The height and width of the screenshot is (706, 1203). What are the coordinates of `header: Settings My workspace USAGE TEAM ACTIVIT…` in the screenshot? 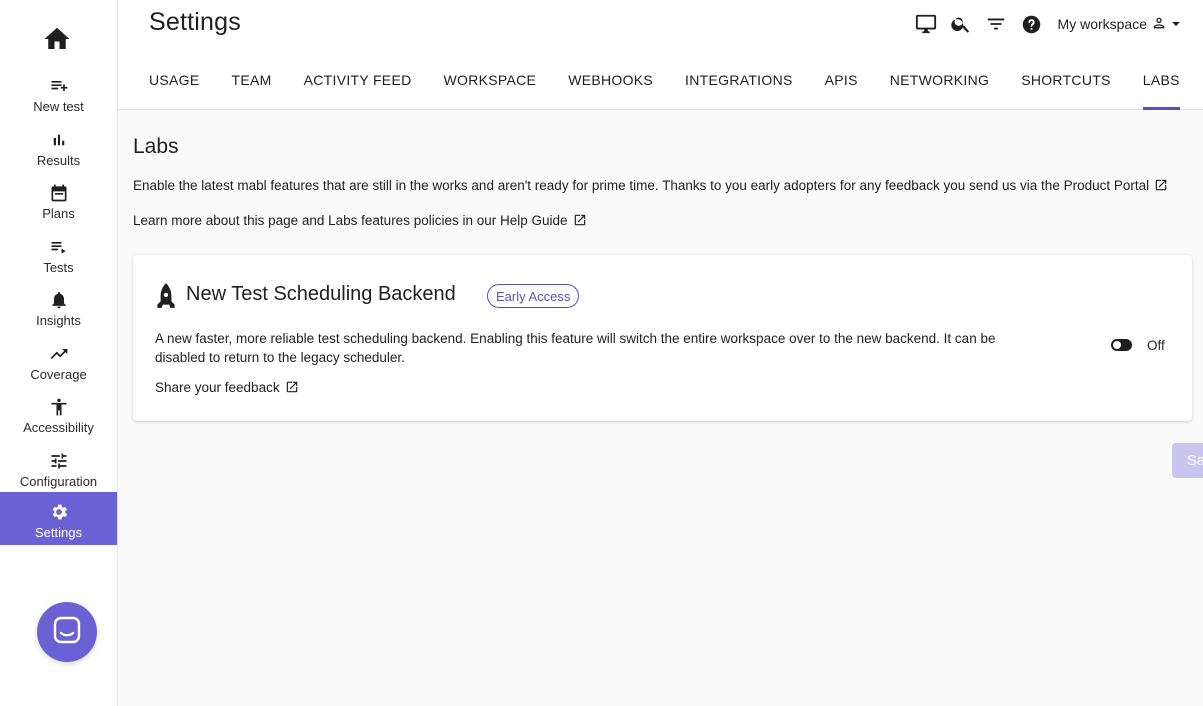 It's located at (660, 55).